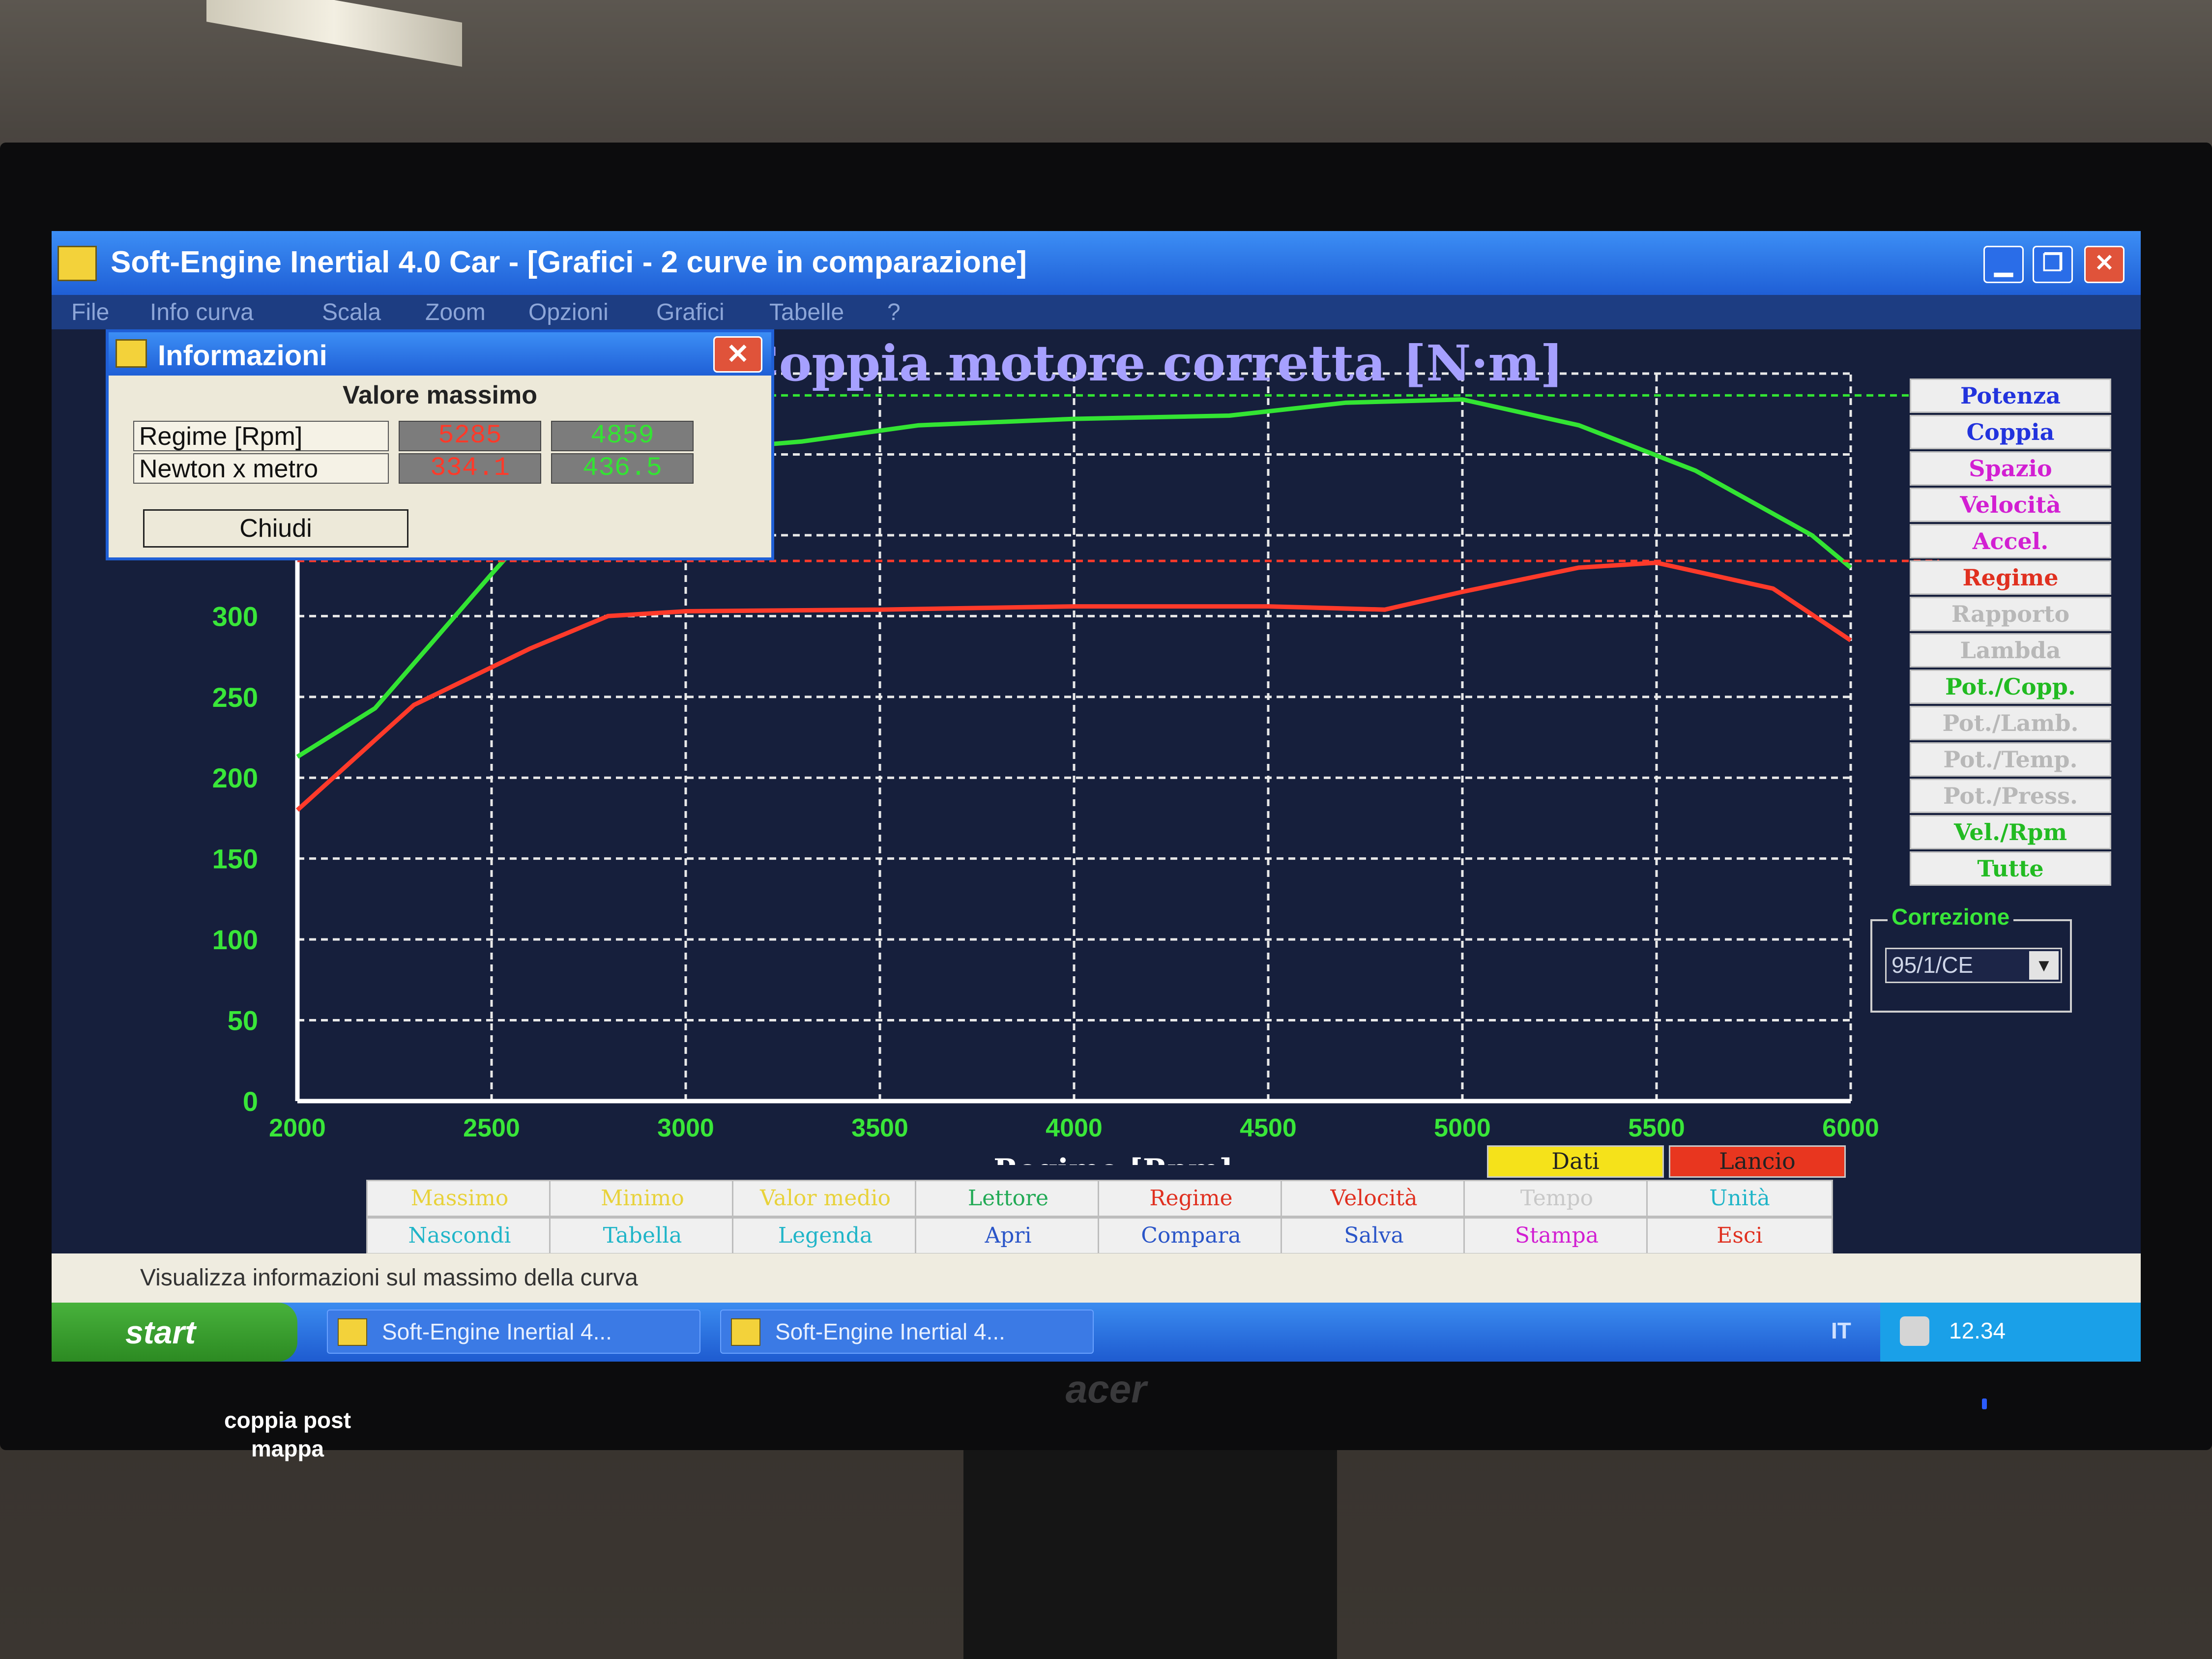 Image resolution: width=2212 pixels, height=1659 pixels. What do you see at coordinates (1556, 1235) in the screenshot?
I see `bottom-button-stampa: Stampa` at bounding box center [1556, 1235].